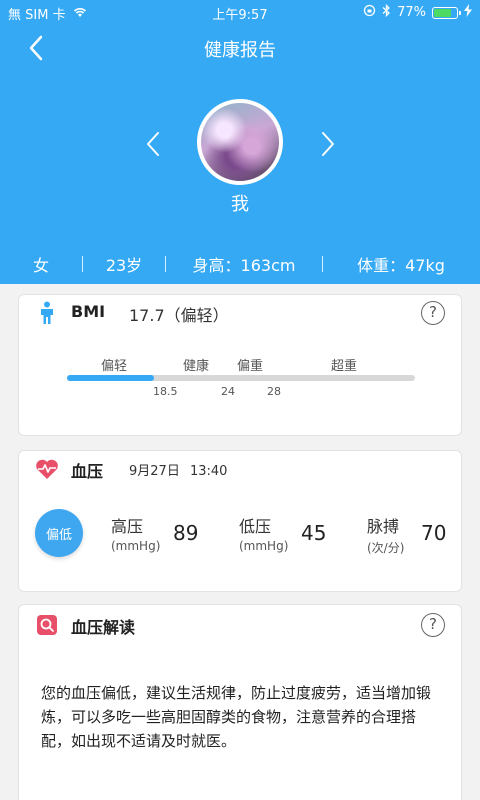  I want to click on bmi-value: 17.7（偏轻）, so click(179, 315).